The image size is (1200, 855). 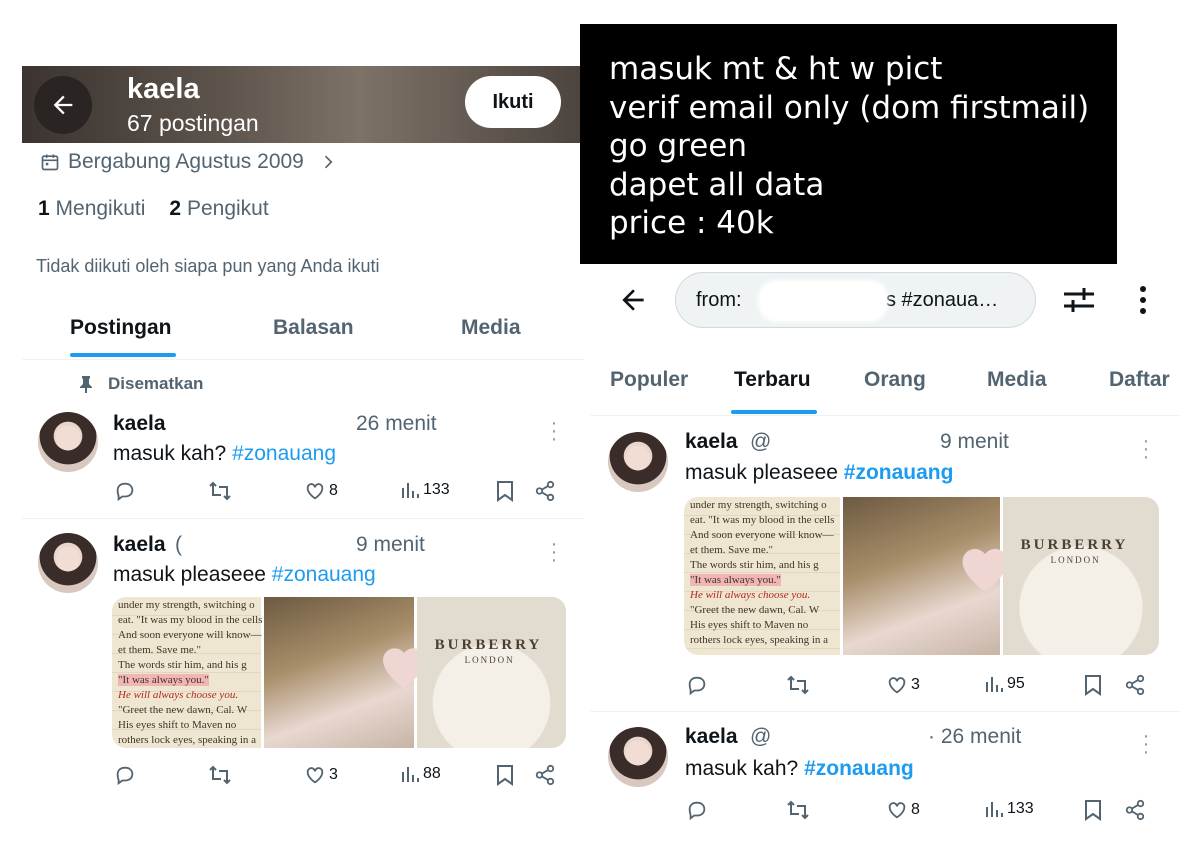 I want to click on profile-tabs: Postingan Balasan Media, so click(x=303, y=333).